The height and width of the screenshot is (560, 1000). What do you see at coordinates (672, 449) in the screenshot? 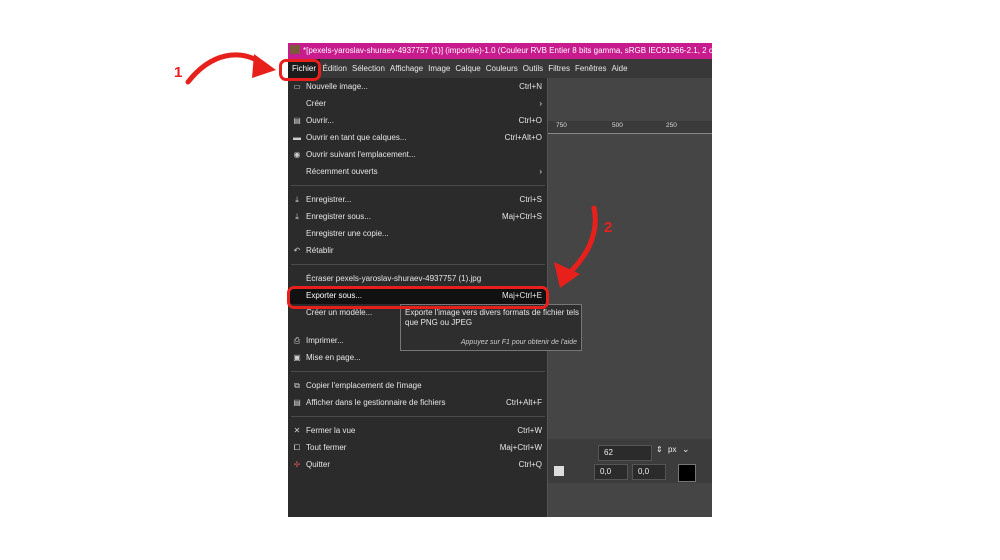
I see `unit-select: px` at bounding box center [672, 449].